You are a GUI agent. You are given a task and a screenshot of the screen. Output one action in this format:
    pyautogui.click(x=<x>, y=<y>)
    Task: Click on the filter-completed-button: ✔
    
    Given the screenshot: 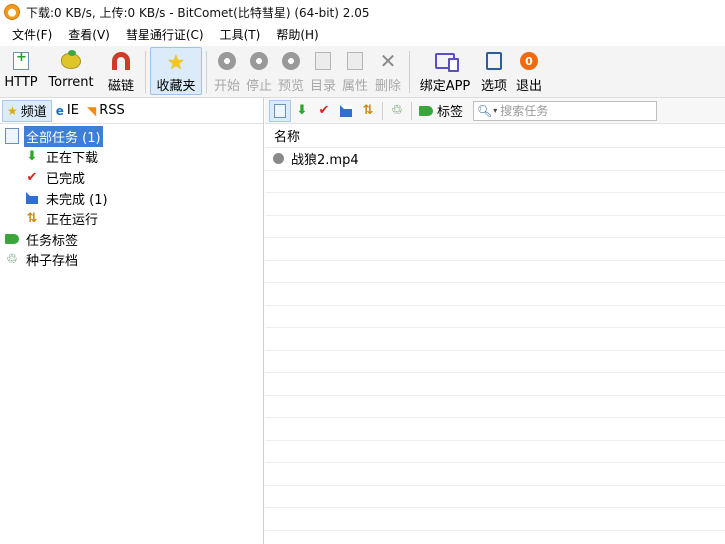 What is the action you would take?
    pyautogui.click(x=324, y=111)
    